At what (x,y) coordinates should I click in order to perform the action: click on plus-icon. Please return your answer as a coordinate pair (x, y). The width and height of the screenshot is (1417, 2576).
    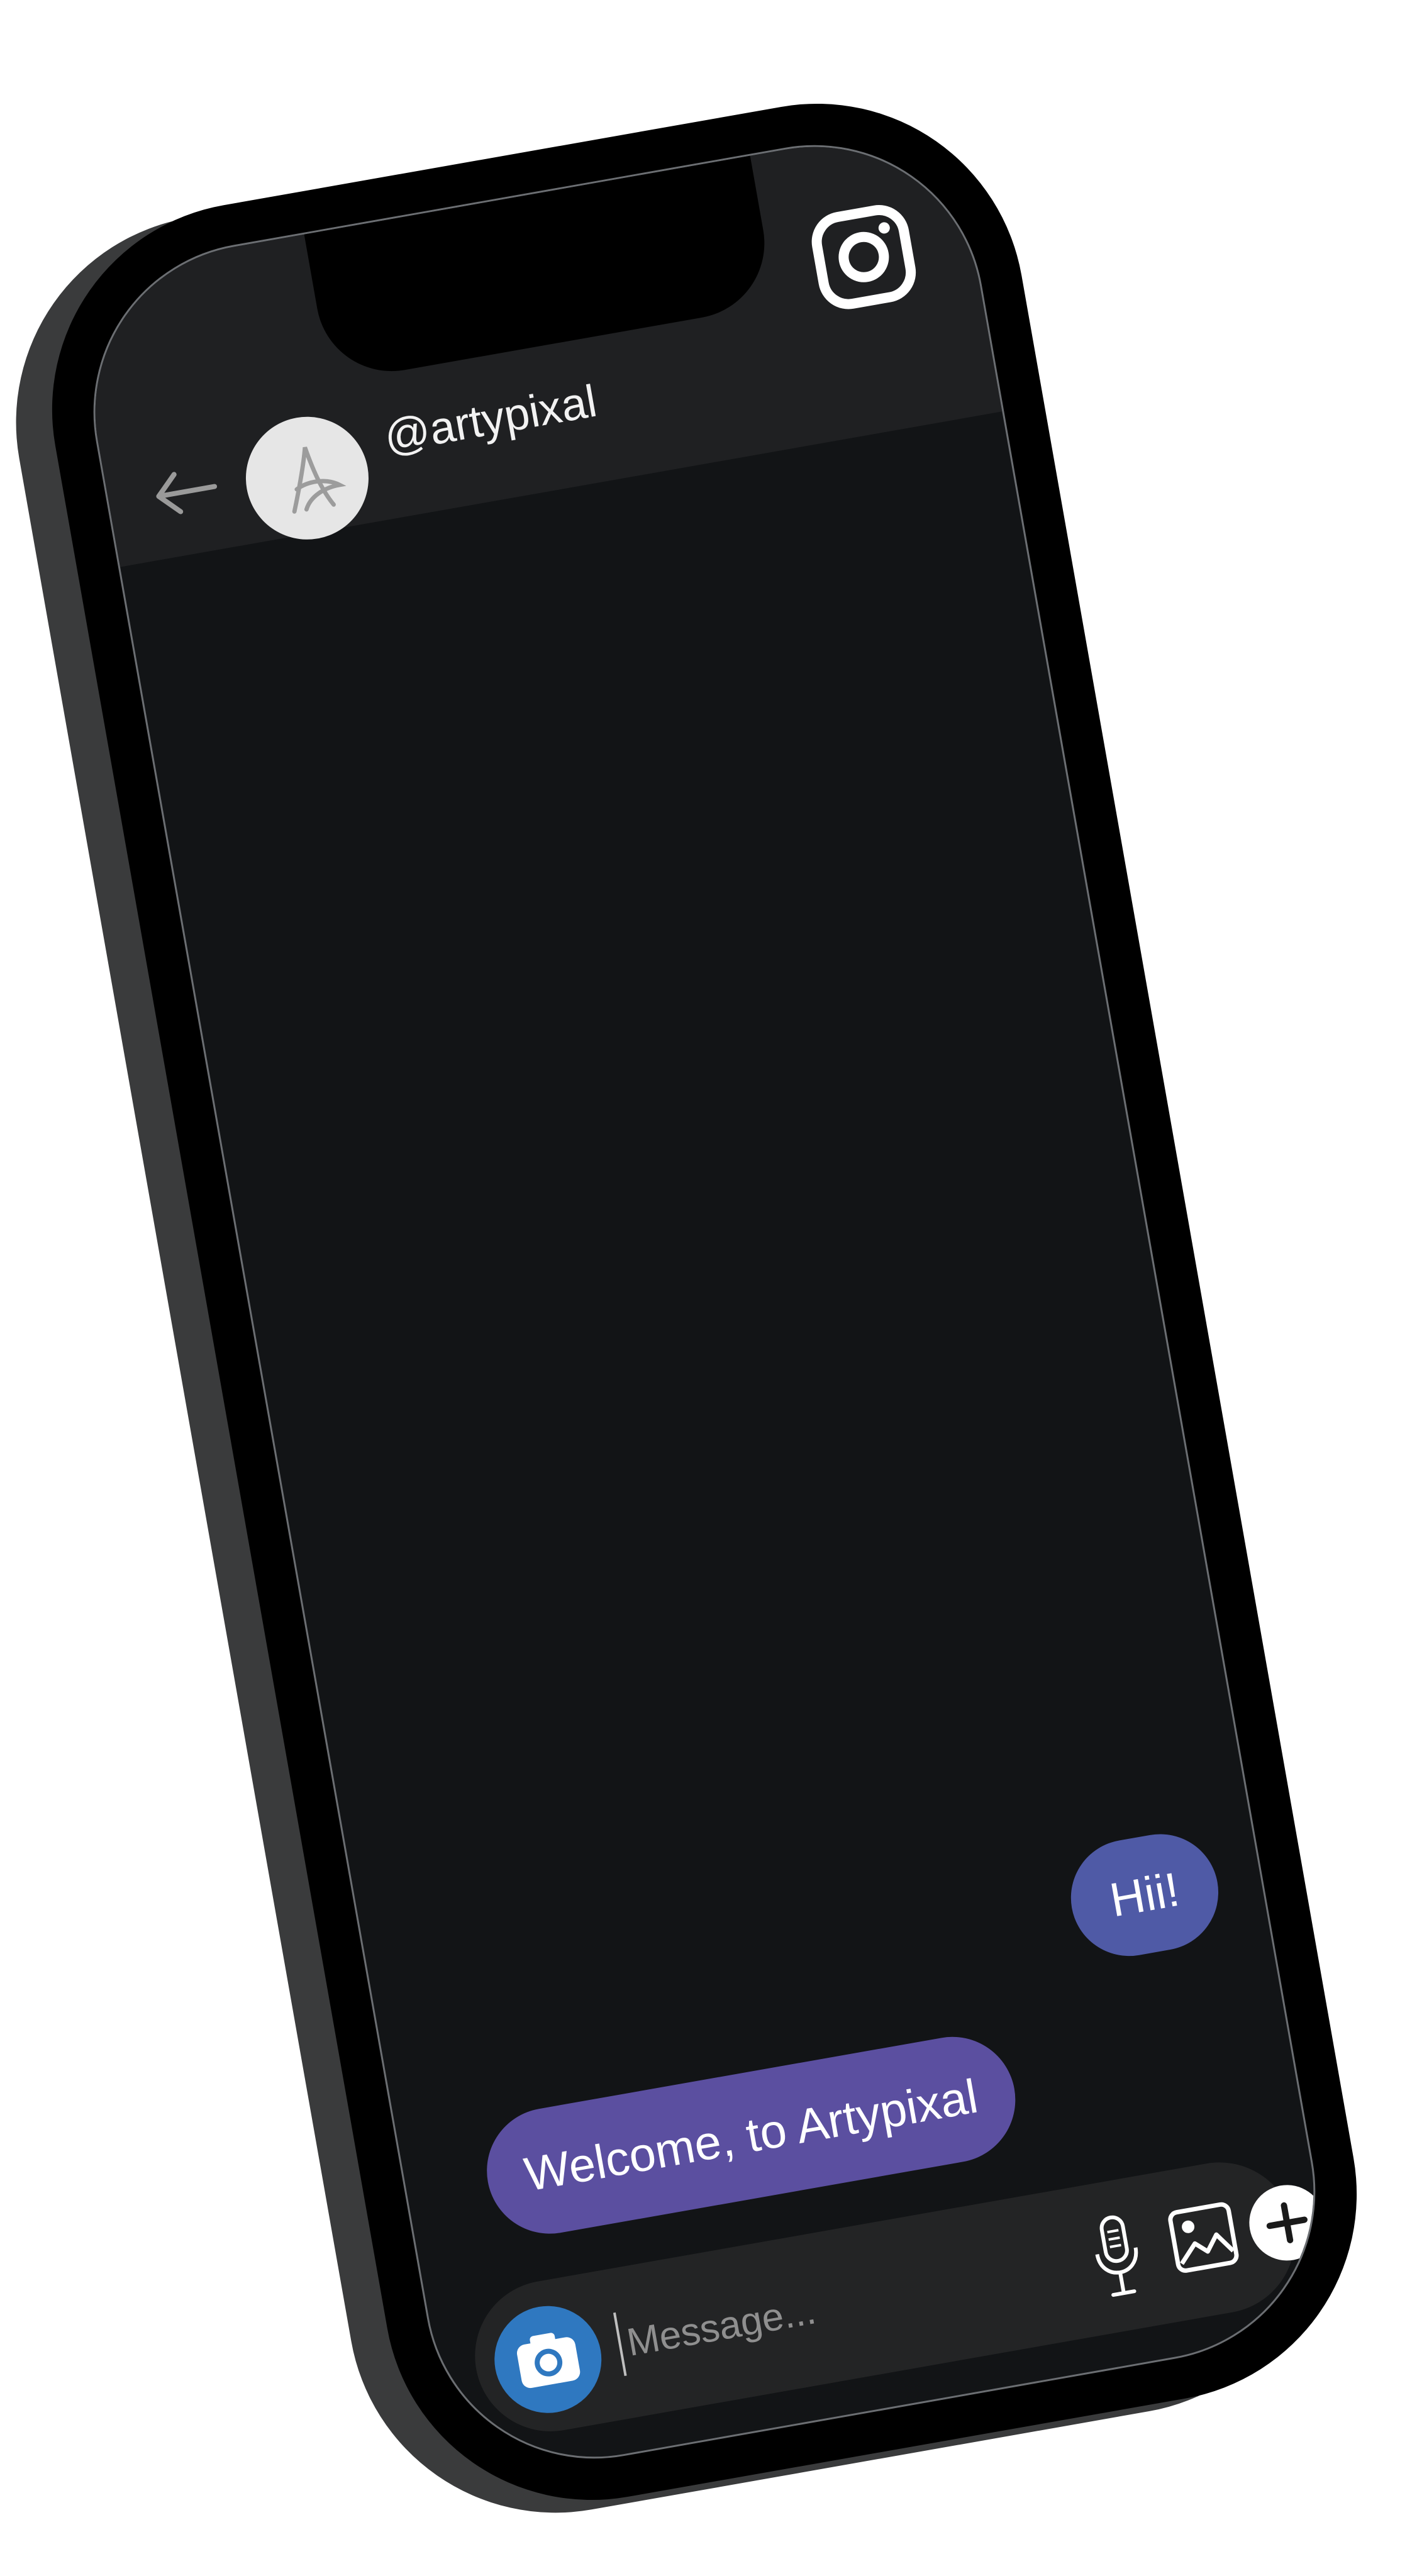
    Looking at the image, I should click on (1287, 2222).